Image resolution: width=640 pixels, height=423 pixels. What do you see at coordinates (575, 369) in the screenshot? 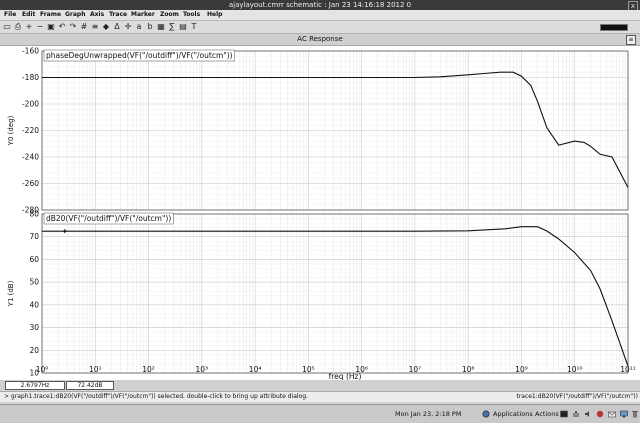
I see `x-tick-label: 10¹⁰` at bounding box center [575, 369].